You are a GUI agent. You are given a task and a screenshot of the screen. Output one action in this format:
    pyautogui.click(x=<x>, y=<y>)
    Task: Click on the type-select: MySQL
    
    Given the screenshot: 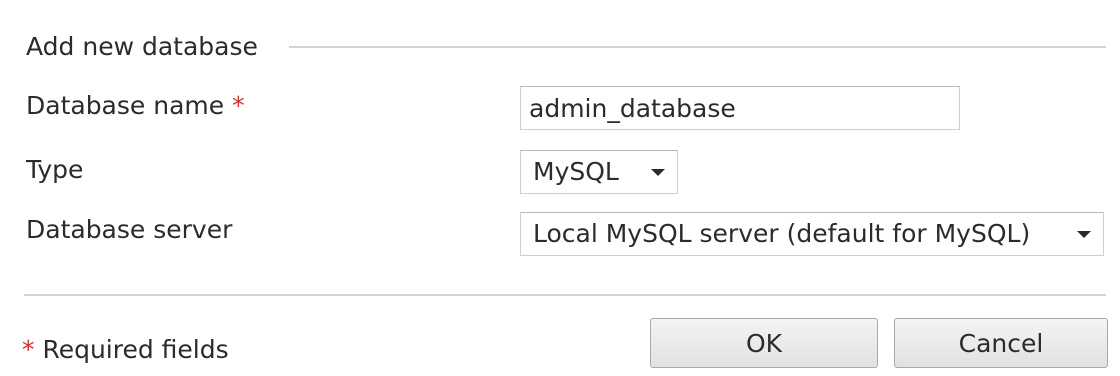 What is the action you would take?
    pyautogui.click(x=599, y=172)
    